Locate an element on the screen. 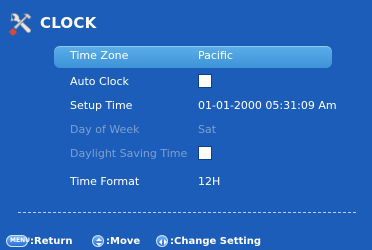  daylight-saving-checkbox is located at coordinates (205, 153).